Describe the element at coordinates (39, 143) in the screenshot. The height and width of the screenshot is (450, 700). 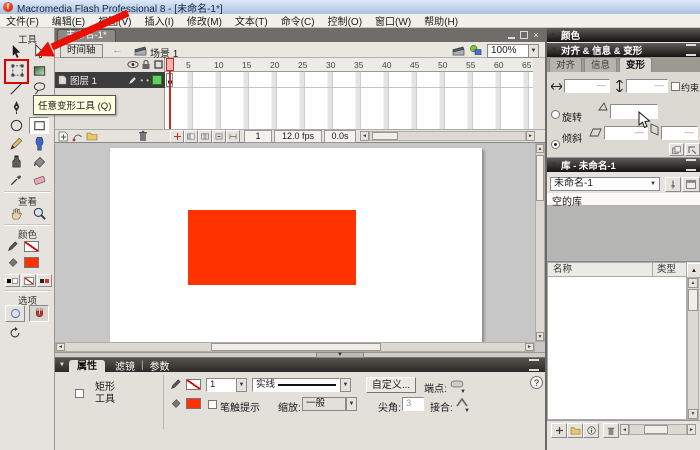
I see `brush-tool-button` at that location.